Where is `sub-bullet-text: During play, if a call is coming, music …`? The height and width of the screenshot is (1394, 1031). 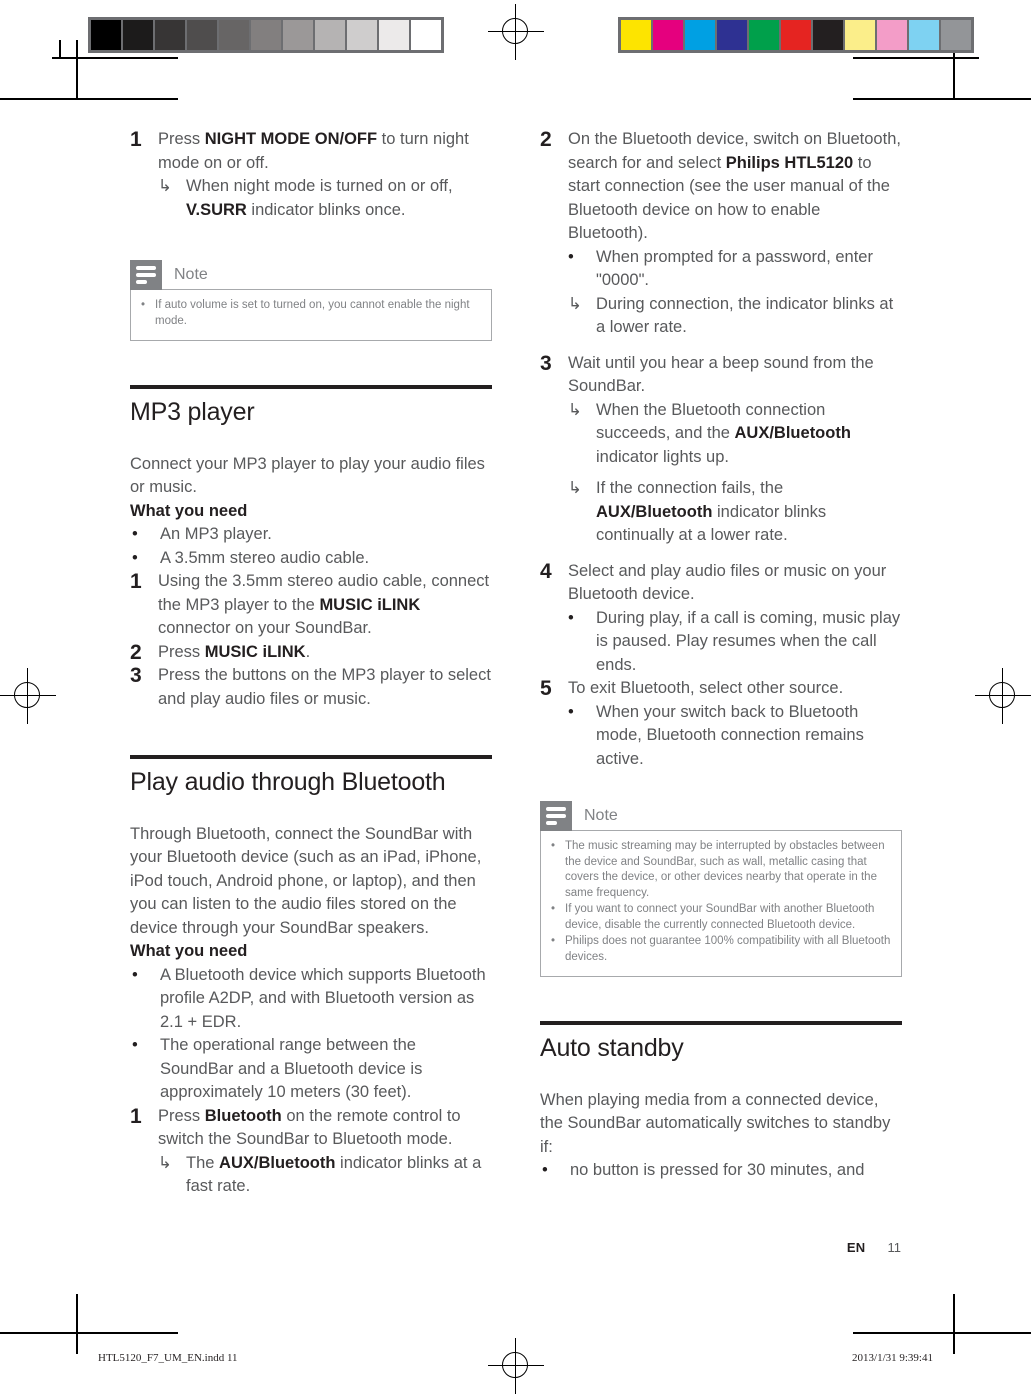 sub-bullet-text: During play, if a call is coming, music … is located at coordinates (748, 641).